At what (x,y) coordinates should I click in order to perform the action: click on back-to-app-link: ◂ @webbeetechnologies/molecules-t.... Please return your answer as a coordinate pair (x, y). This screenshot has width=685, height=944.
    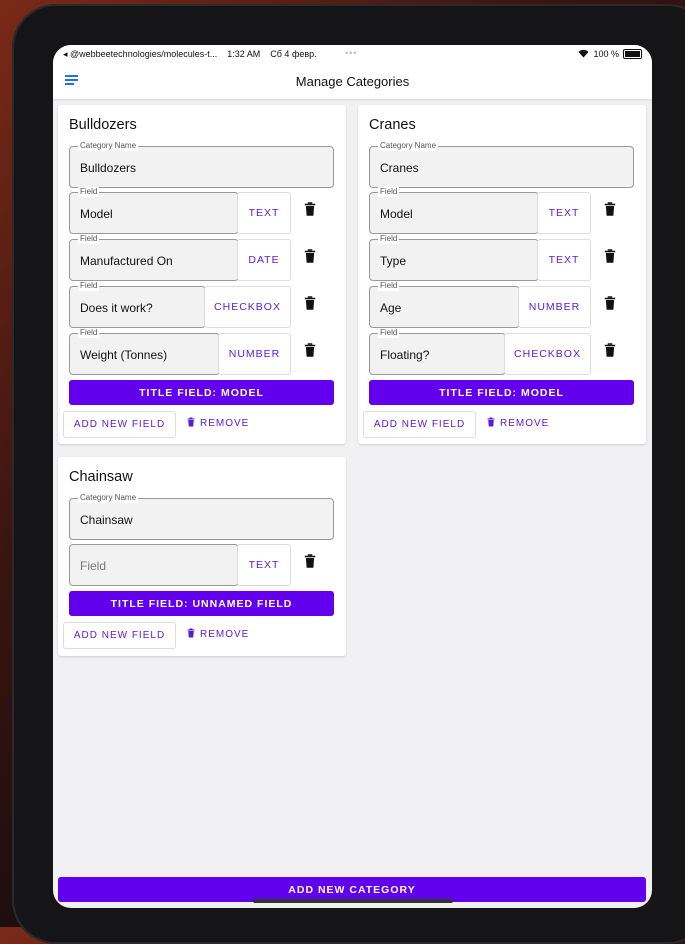
    Looking at the image, I should click on (140, 54).